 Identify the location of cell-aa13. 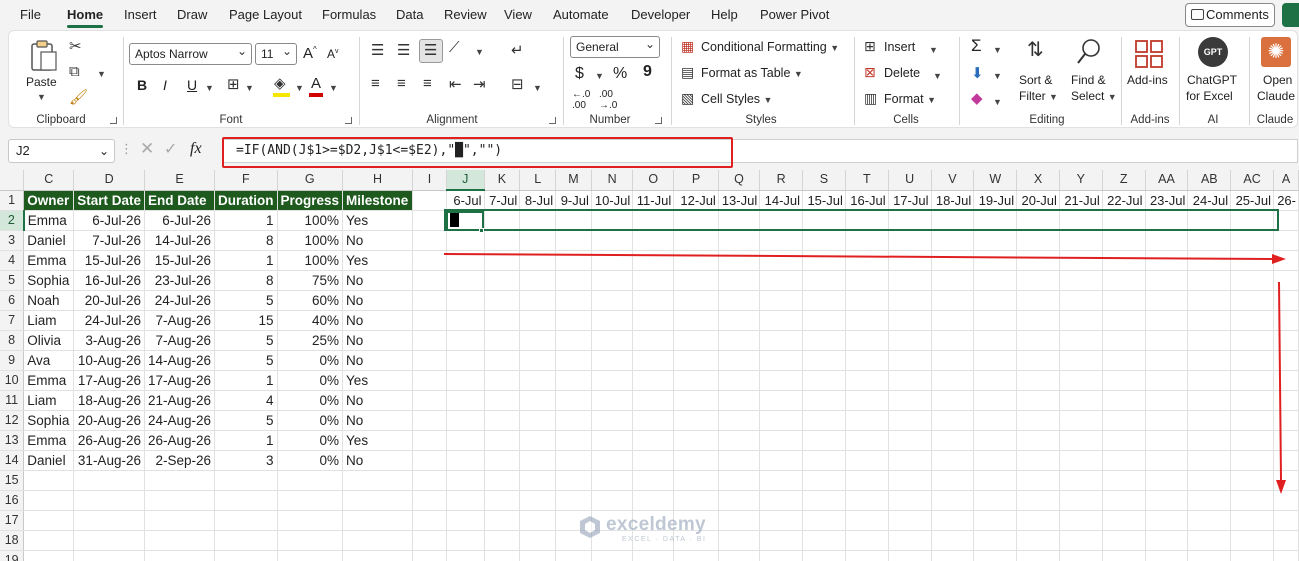
(1167, 440).